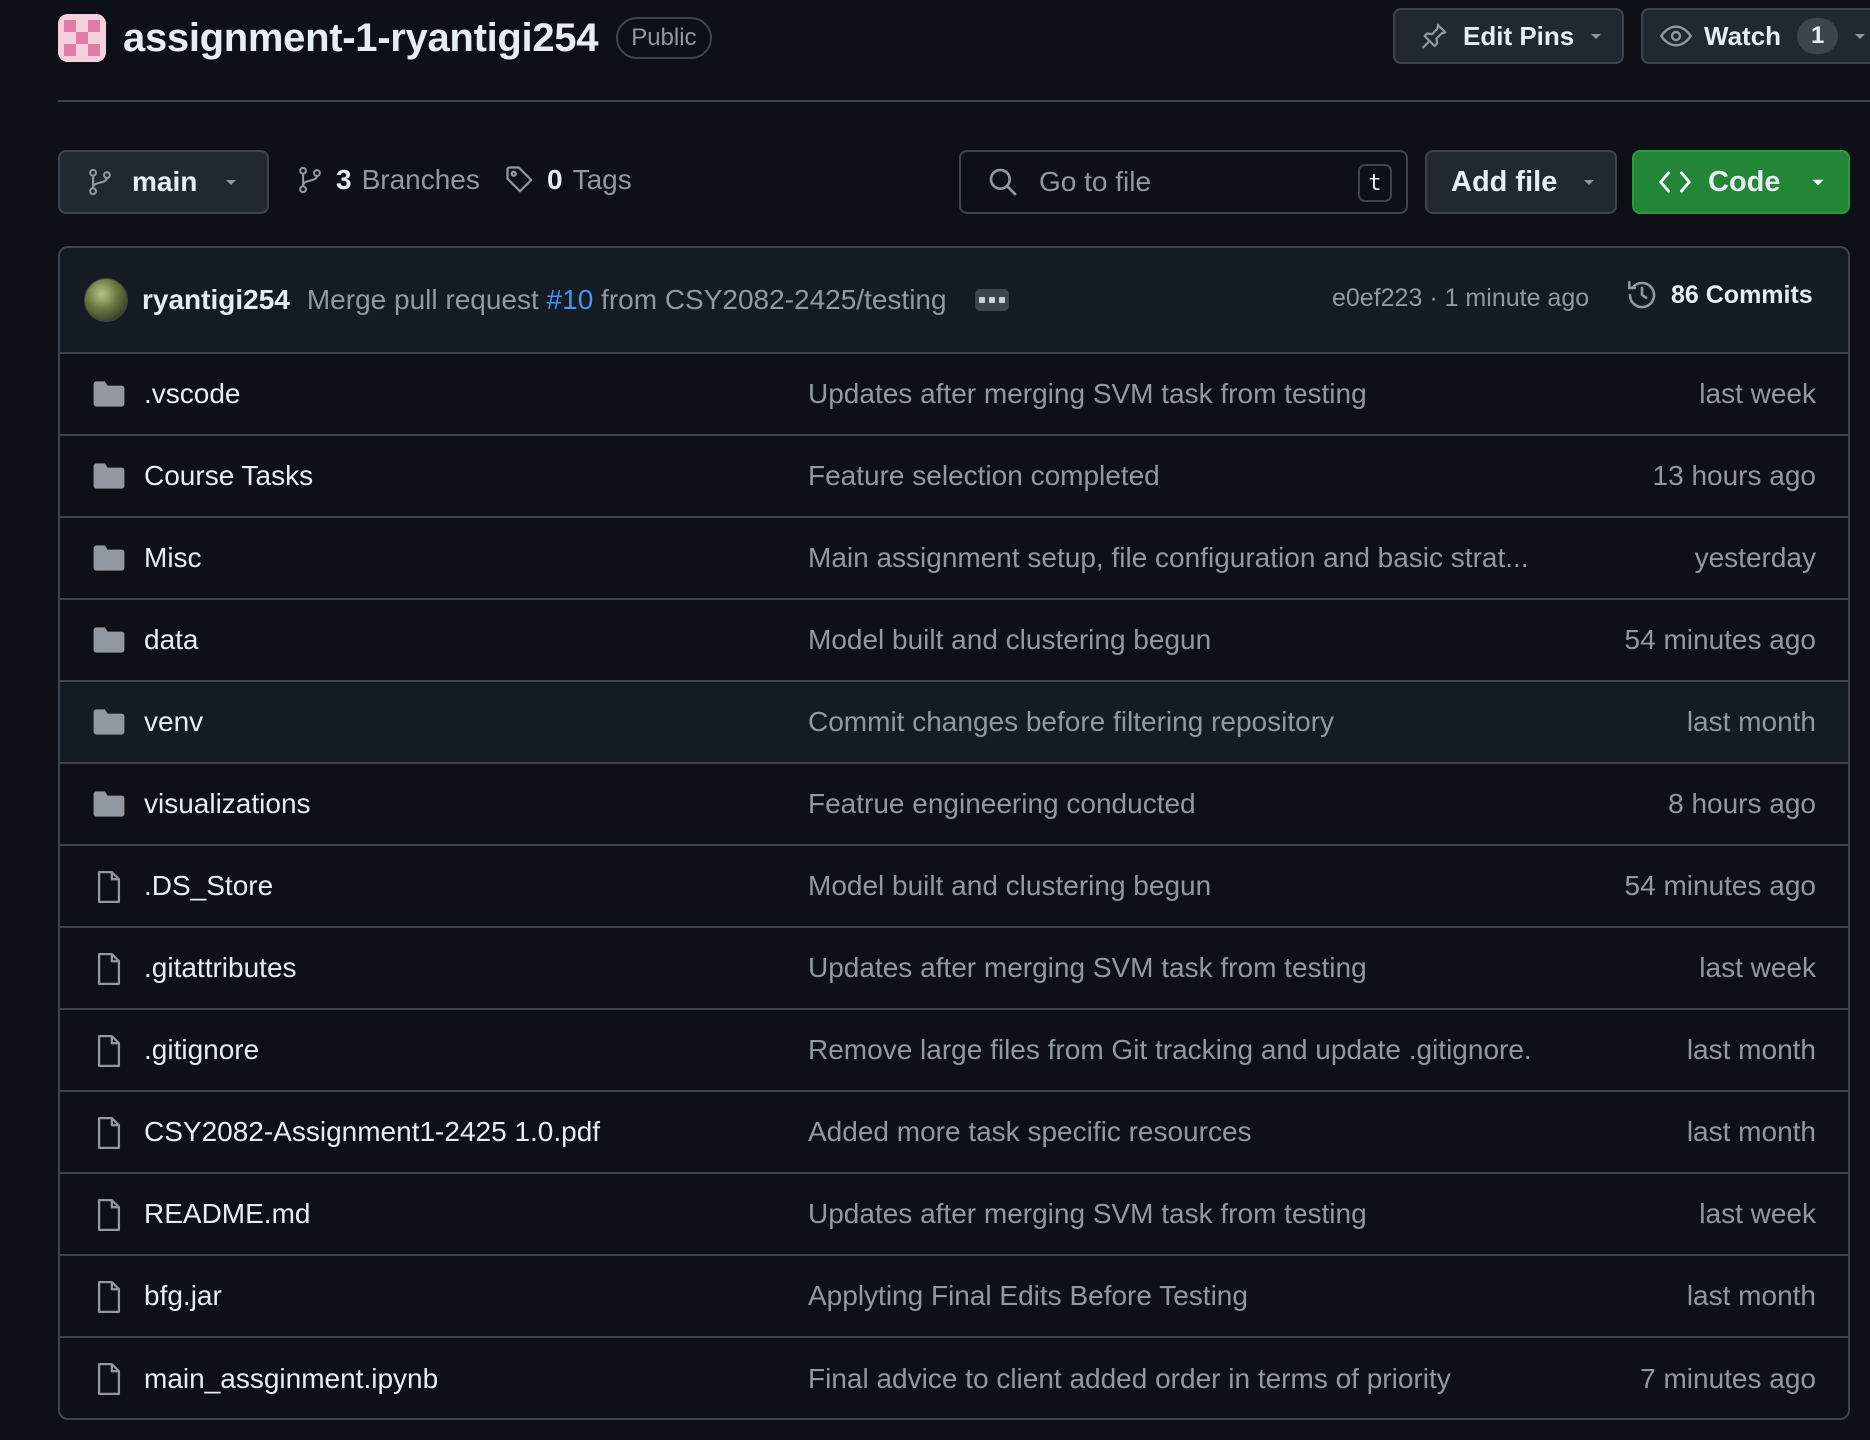 This screenshot has height=1440, width=1870. I want to click on last-modified-time: yesterday, so click(1755, 557).